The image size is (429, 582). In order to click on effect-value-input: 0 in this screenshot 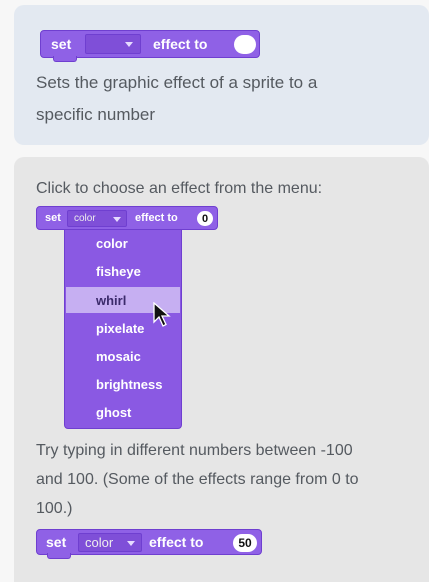, I will do `click(205, 218)`.